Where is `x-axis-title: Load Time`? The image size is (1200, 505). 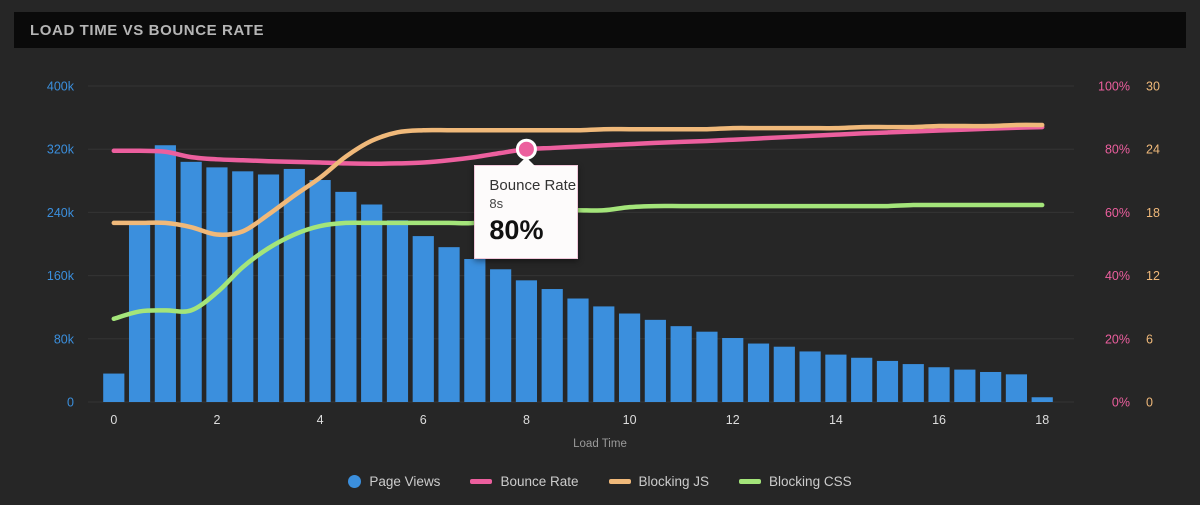
x-axis-title: Load Time is located at coordinates (600, 444).